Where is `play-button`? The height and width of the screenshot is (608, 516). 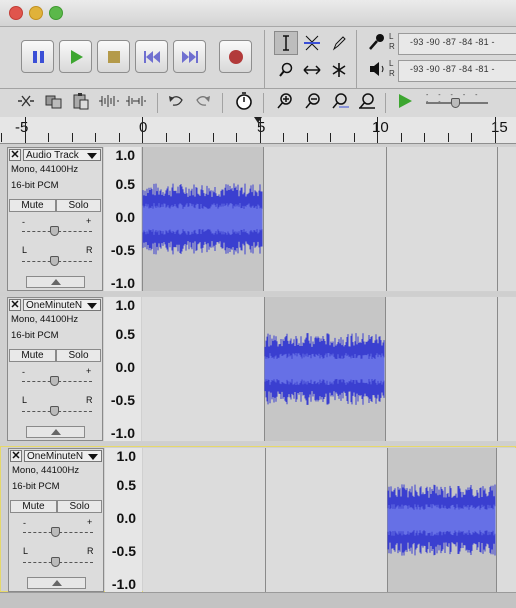
play-button is located at coordinates (75, 56).